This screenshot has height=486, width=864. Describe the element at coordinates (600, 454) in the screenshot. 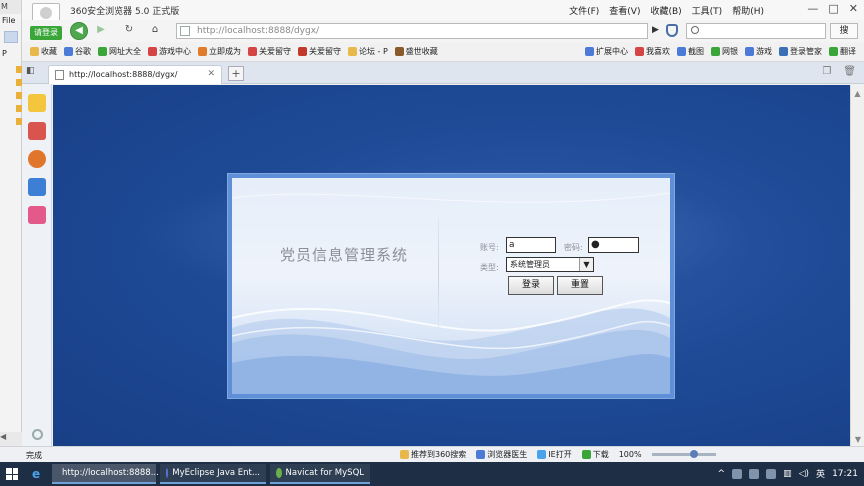

I see `status-item-label: 下载` at that location.